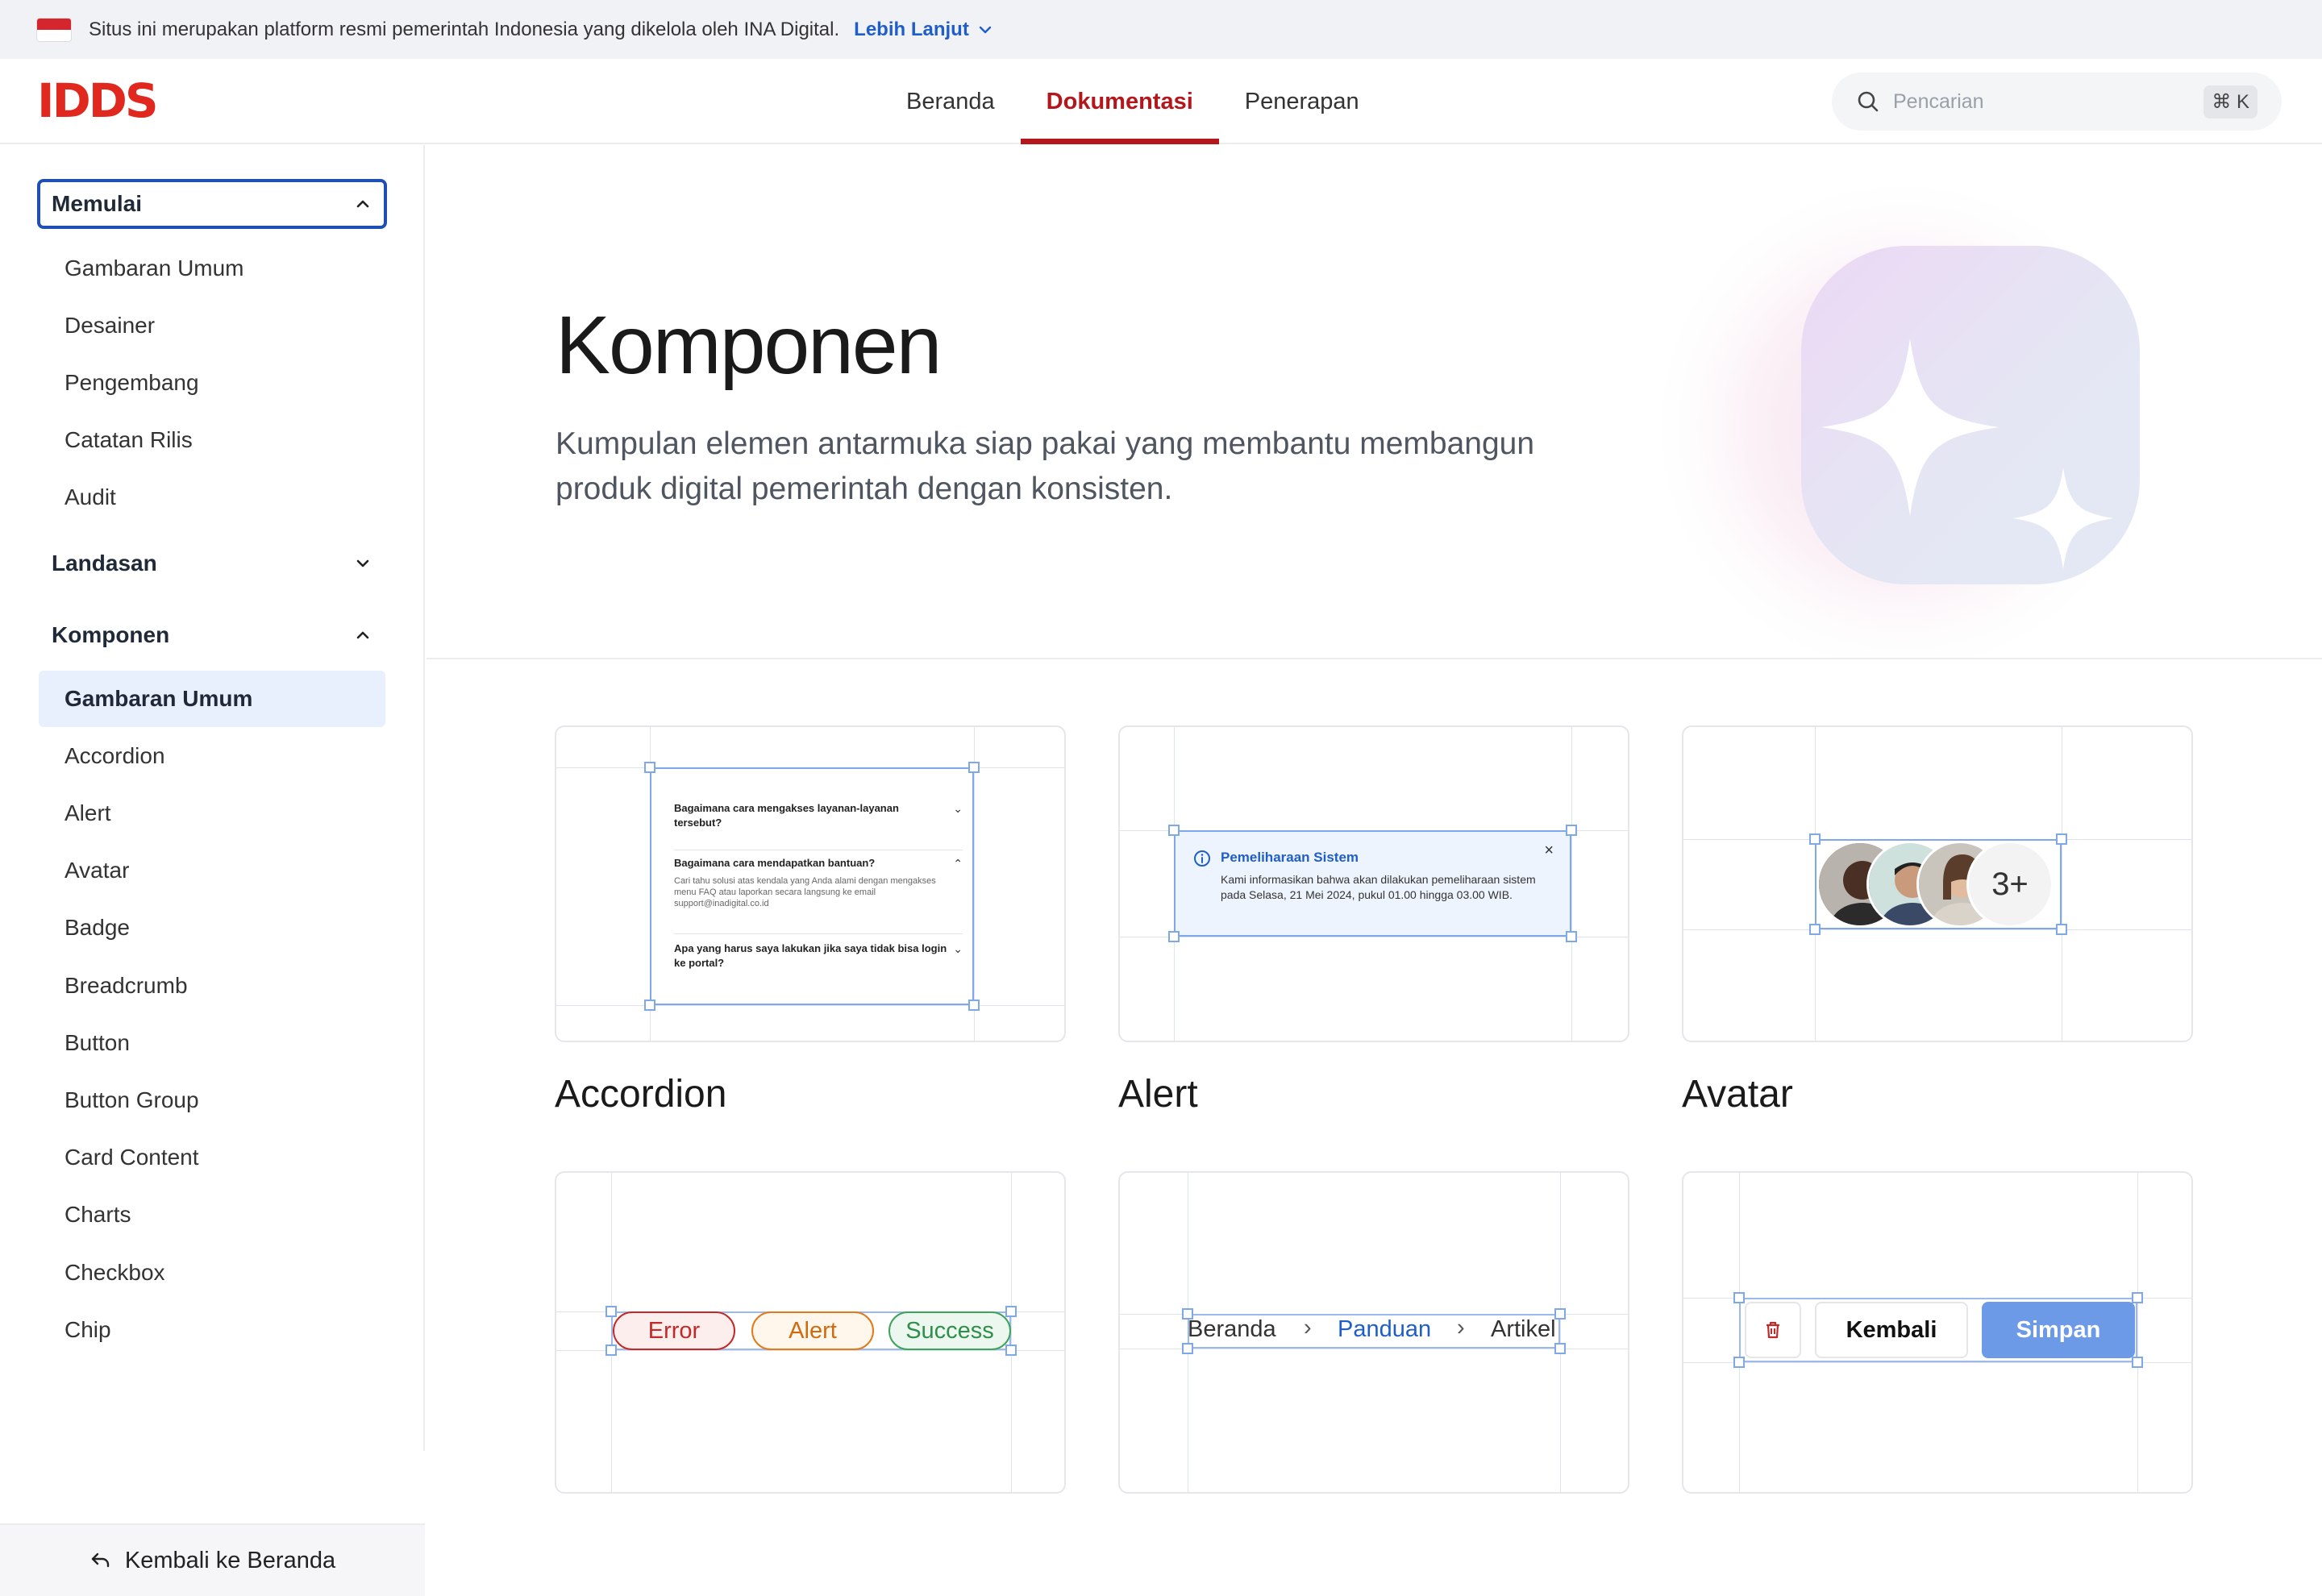 Image resolution: width=2322 pixels, height=1596 pixels. I want to click on sidebar-item-breadcrumb: Breadcrumb, so click(212, 986).